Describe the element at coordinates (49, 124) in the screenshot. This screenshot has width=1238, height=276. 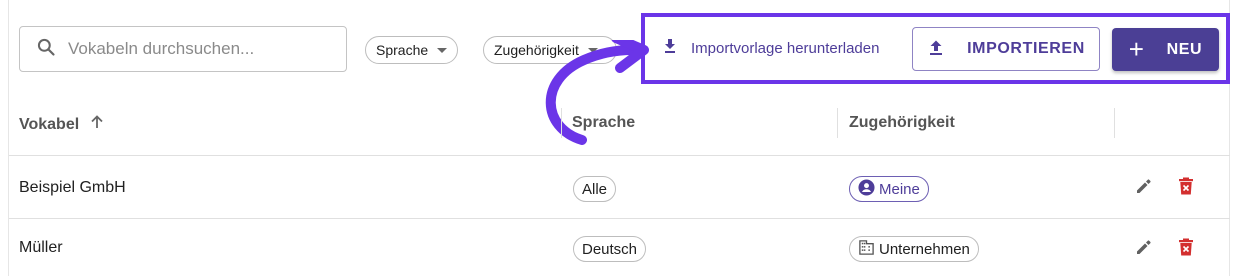
I see `column-header-vokabel-label: Vokabel` at that location.